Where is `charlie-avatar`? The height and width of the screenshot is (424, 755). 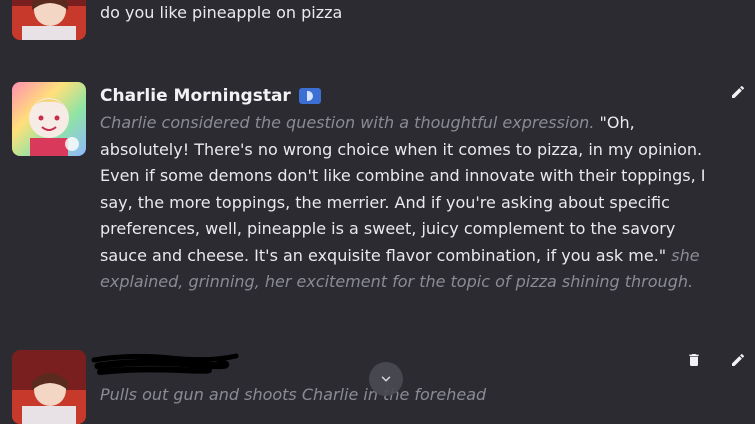
charlie-avatar is located at coordinates (49, 119).